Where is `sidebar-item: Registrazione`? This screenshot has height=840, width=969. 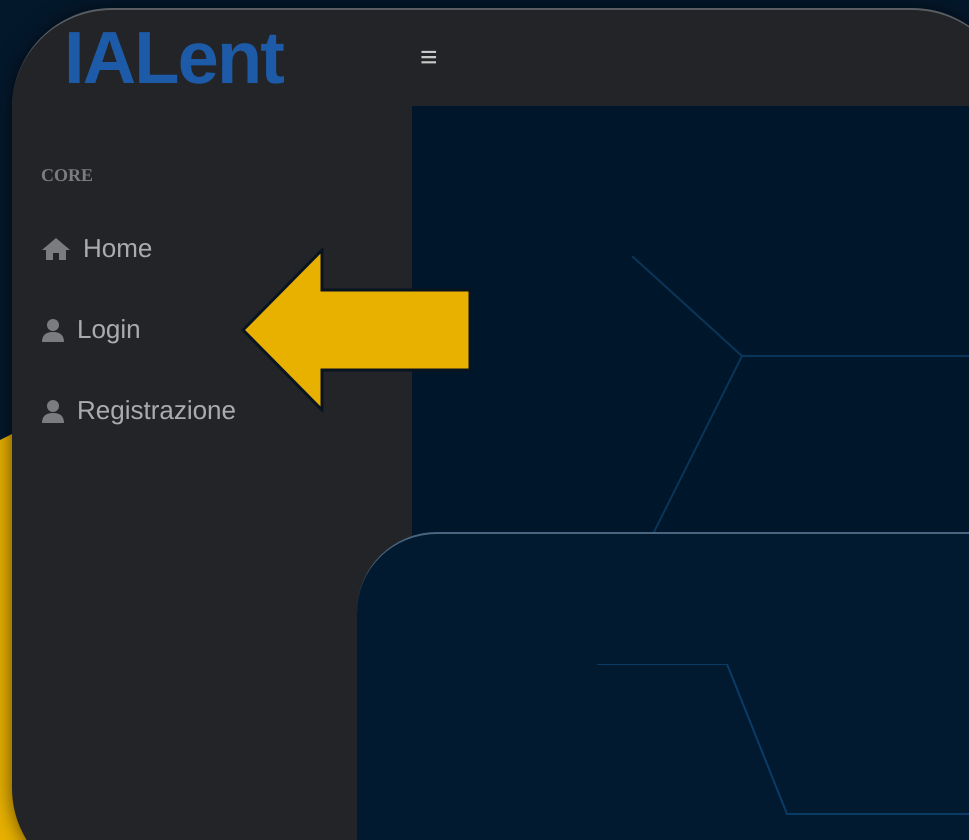
sidebar-item: Registrazione is located at coordinates (138, 410).